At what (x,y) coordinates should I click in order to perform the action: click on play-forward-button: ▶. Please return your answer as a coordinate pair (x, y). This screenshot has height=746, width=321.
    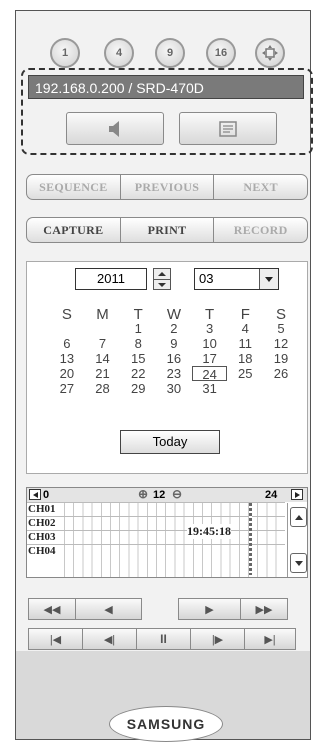
    Looking at the image, I should click on (209, 609).